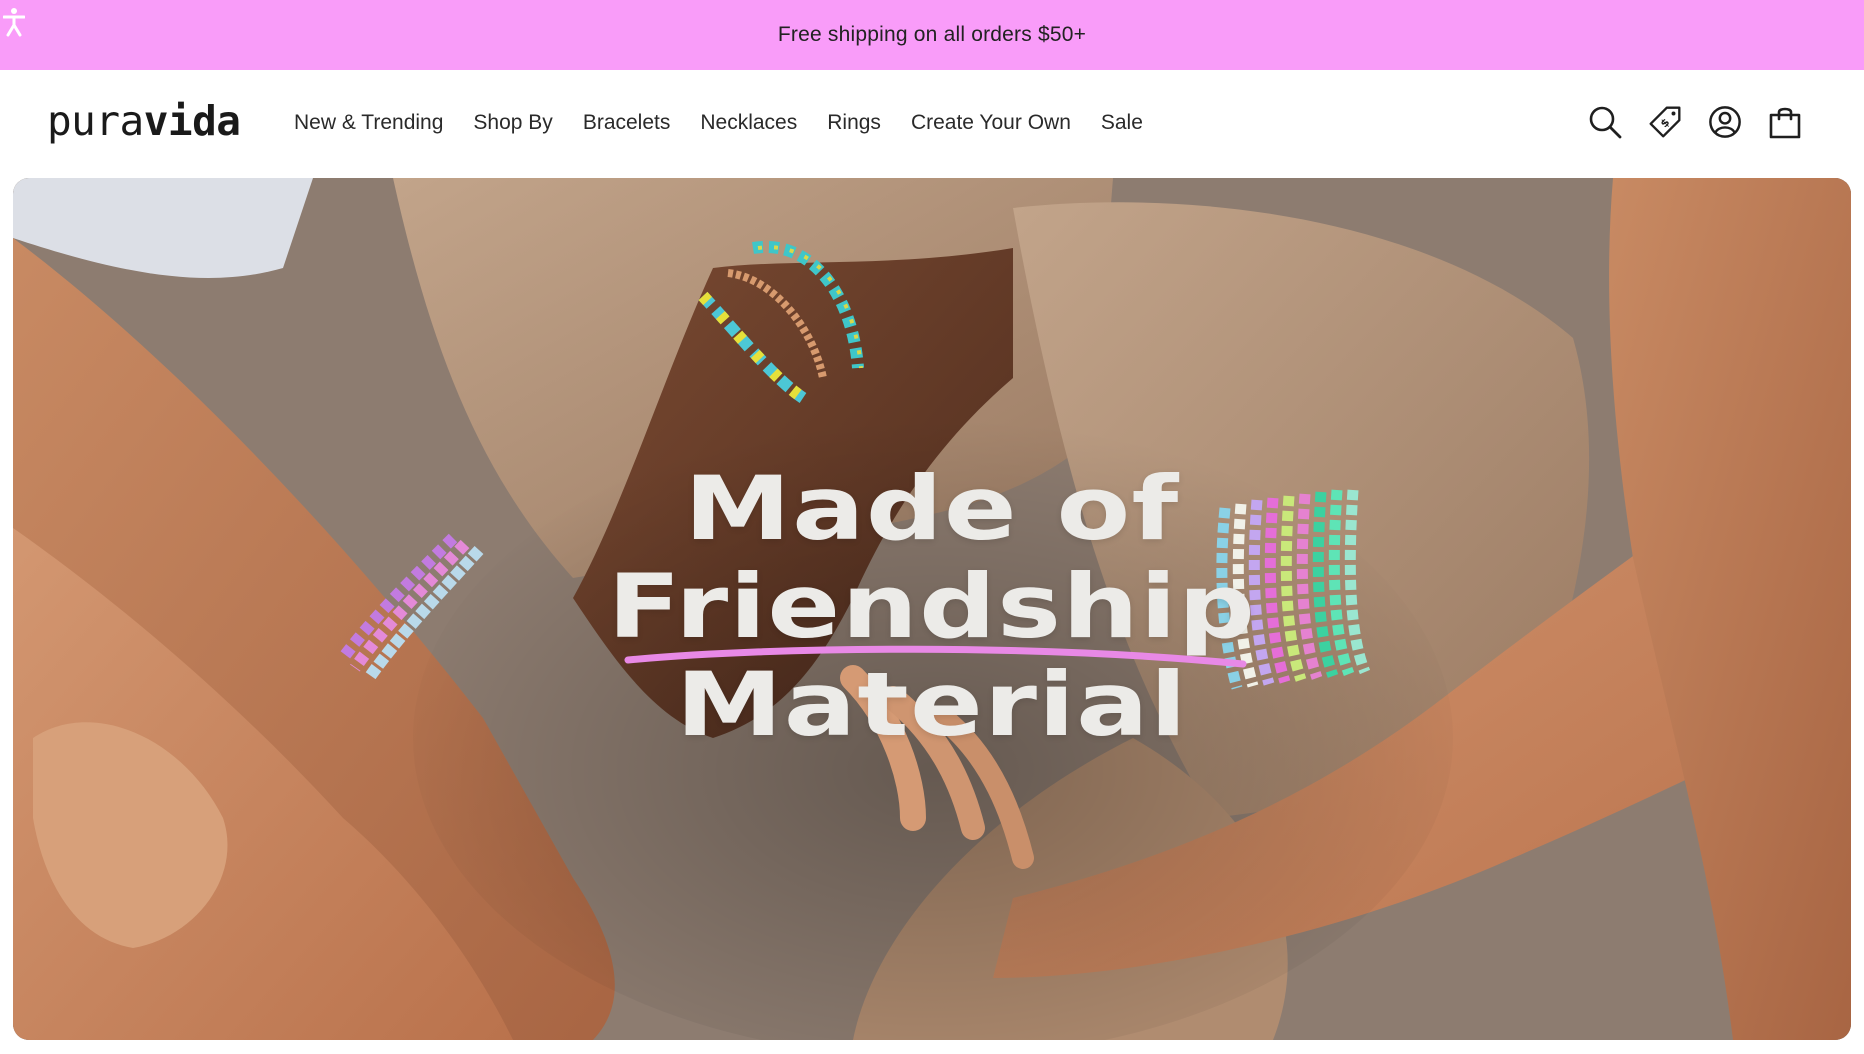  What do you see at coordinates (192, 121) in the screenshot?
I see `logo-text-bold: vida` at bounding box center [192, 121].